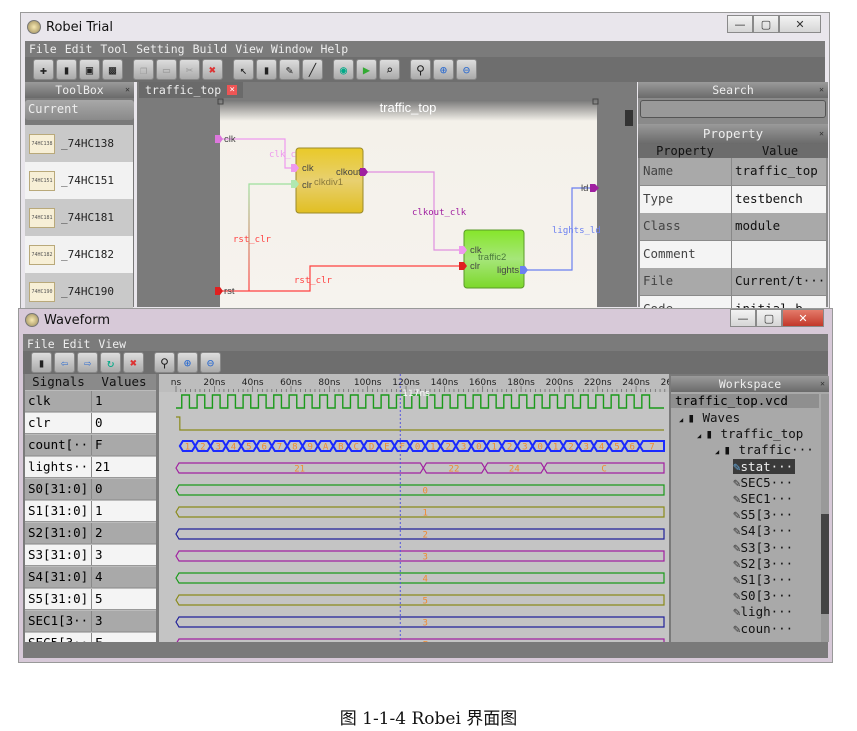 Image resolution: width=857 pixels, height=731 pixels. Describe the element at coordinates (776, 450) in the screenshot. I see `tree-item-label: traffic···` at that location.